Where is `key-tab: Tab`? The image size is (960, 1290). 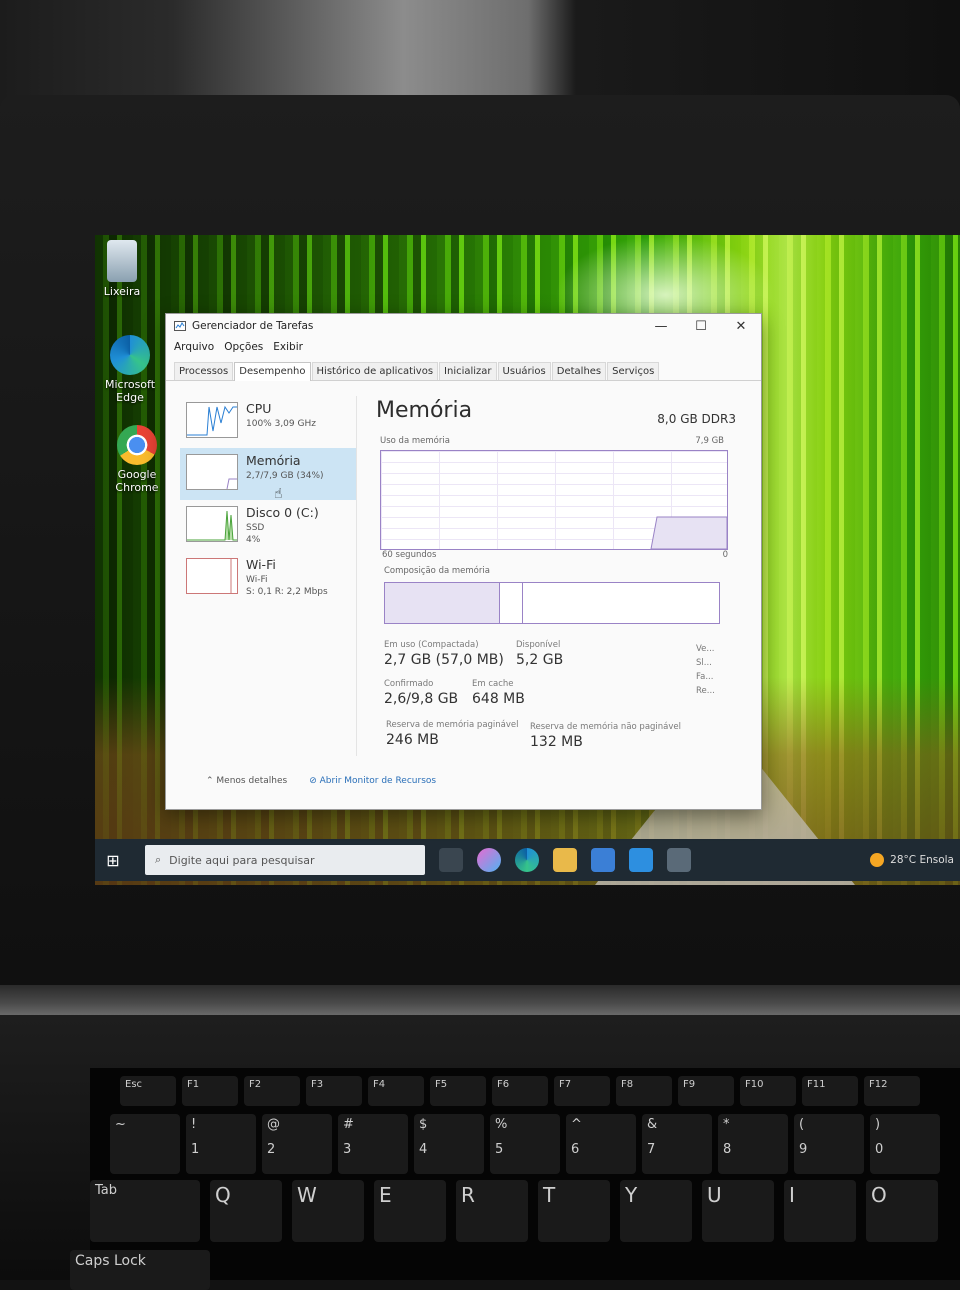
key-tab: Tab is located at coordinates (145, 1211).